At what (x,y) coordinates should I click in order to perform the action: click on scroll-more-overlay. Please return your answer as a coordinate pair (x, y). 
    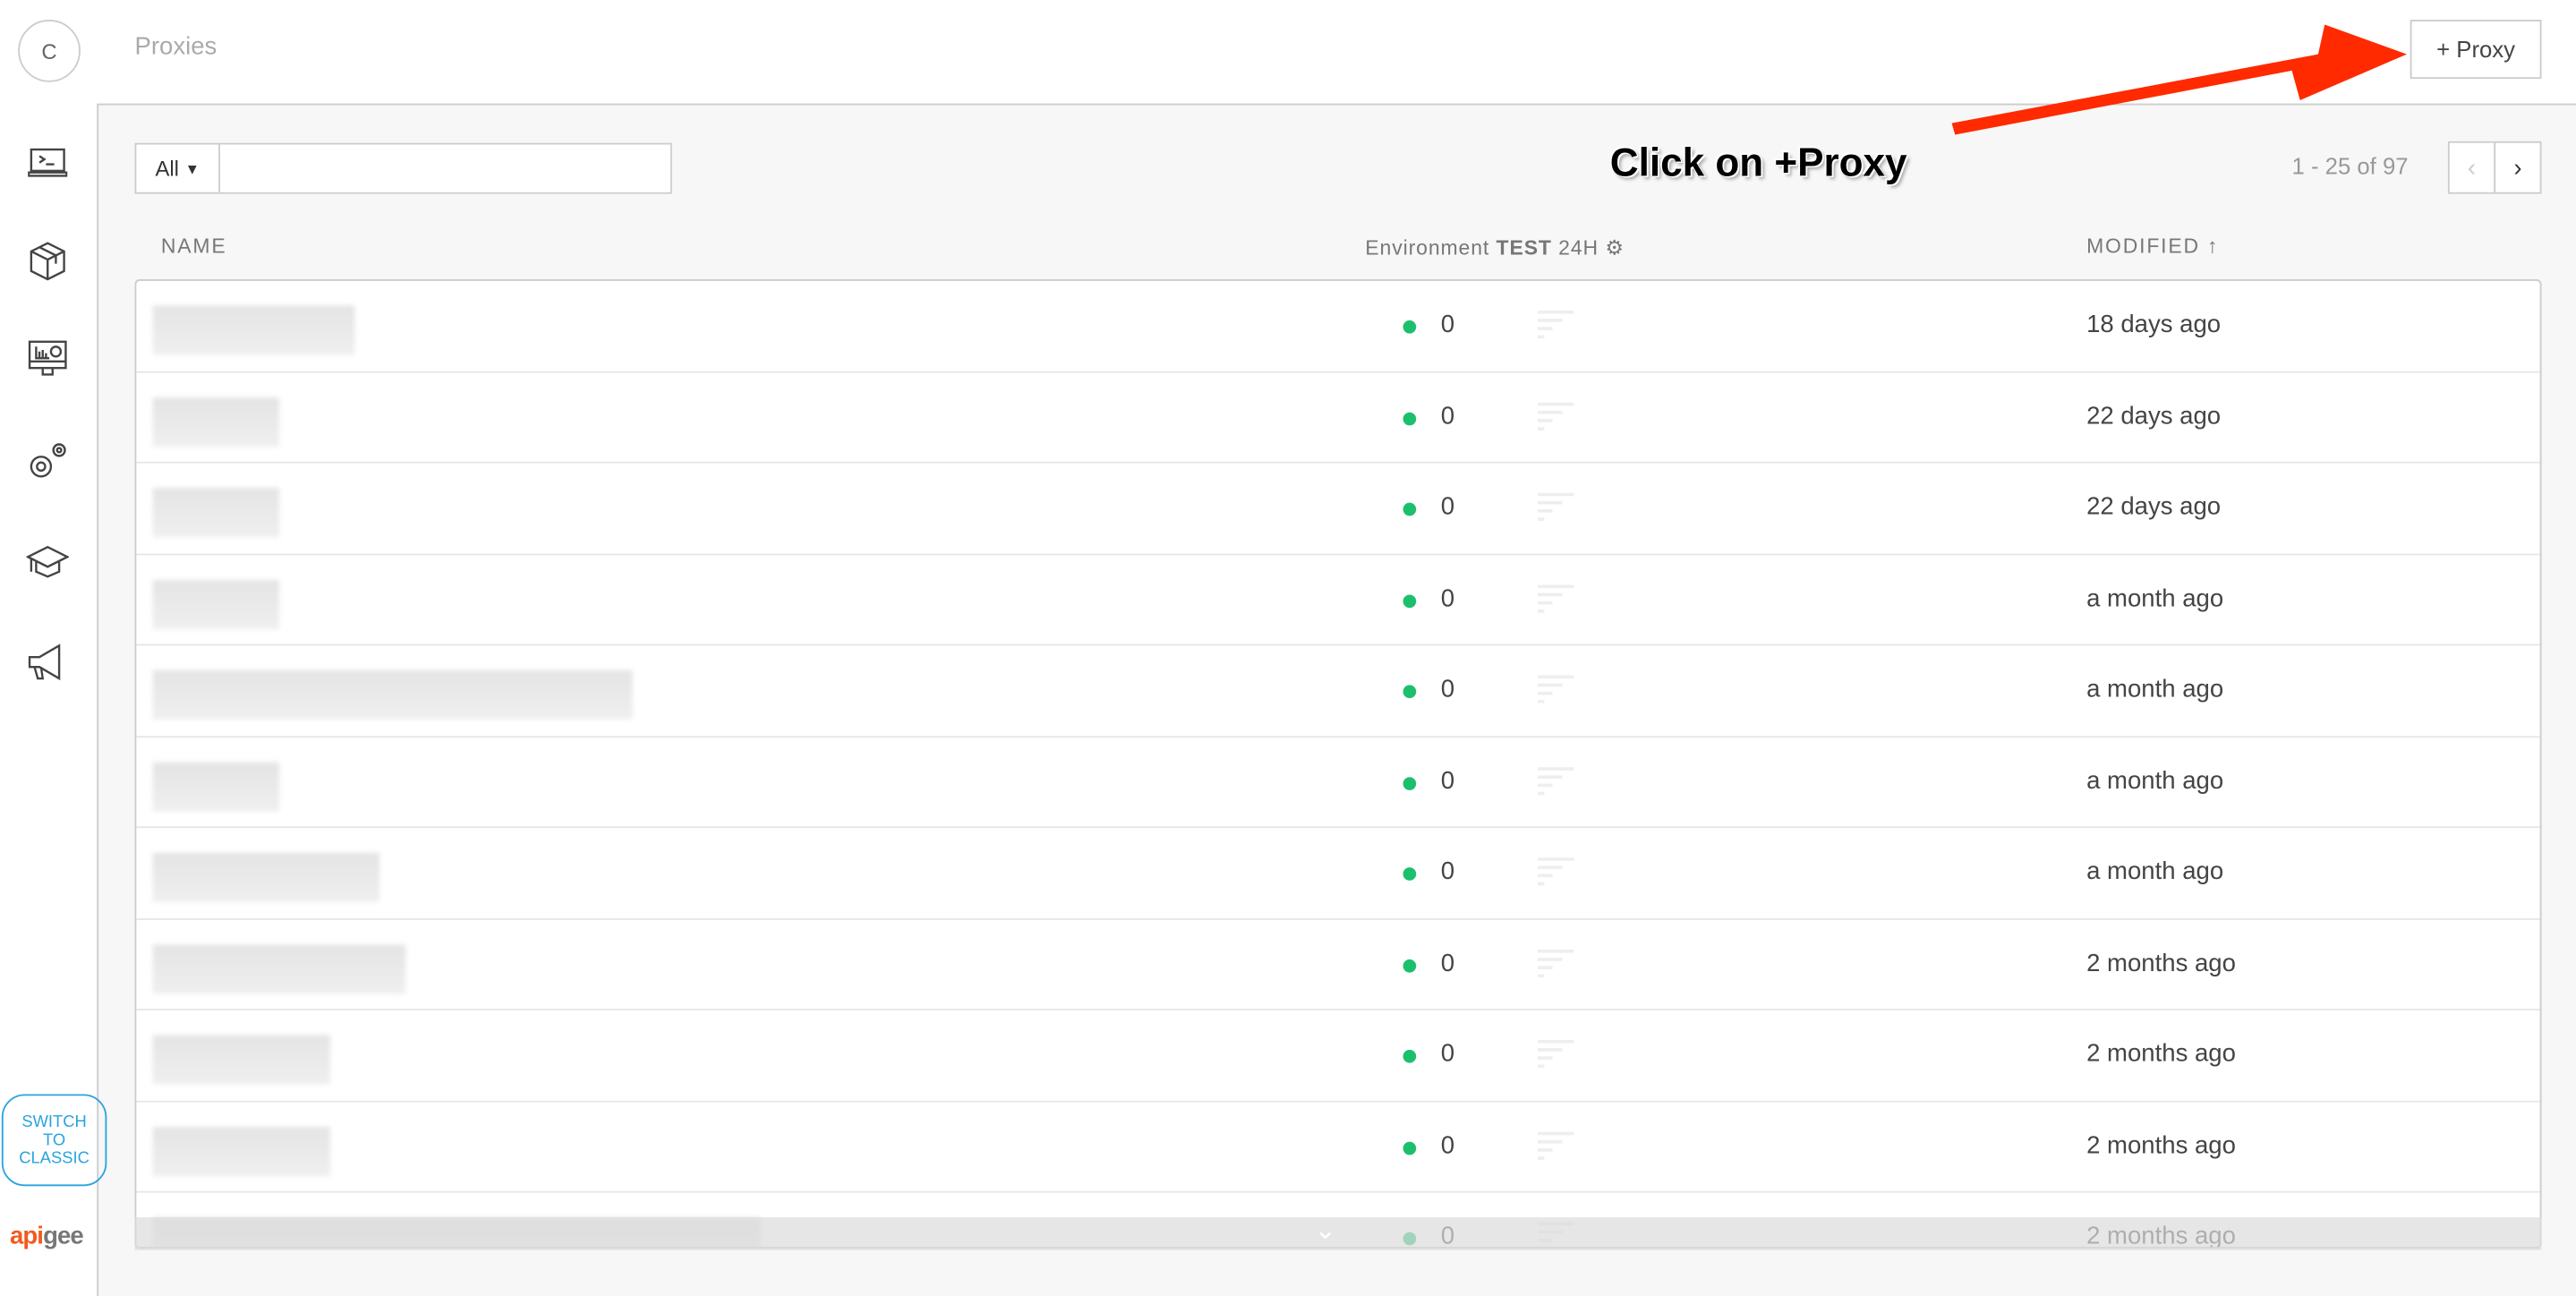
    Looking at the image, I should click on (1338, 1234).